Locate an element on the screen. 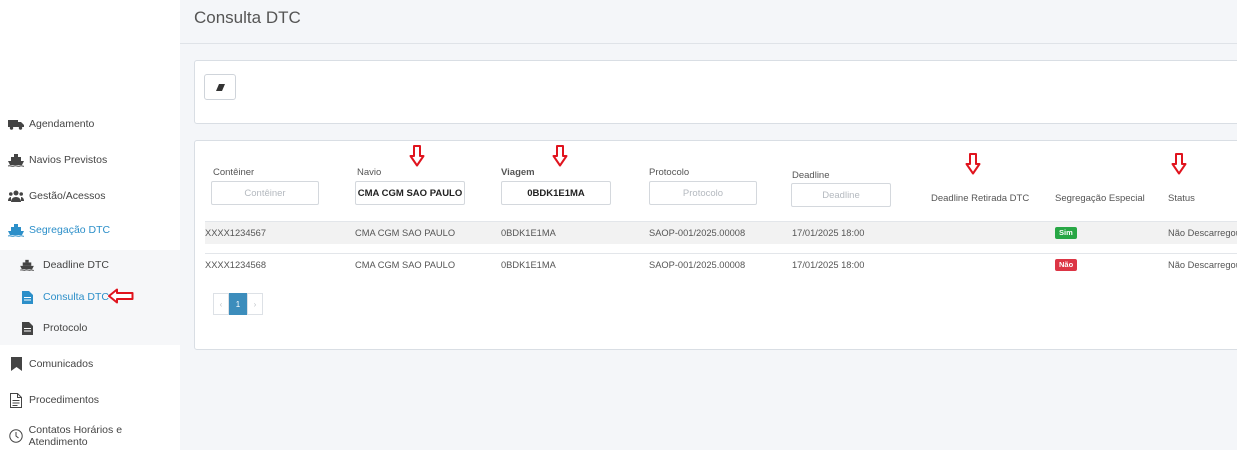 The image size is (1237, 451). column-header-deadline-retirada: Deadline Retirada DTC is located at coordinates (980, 198).